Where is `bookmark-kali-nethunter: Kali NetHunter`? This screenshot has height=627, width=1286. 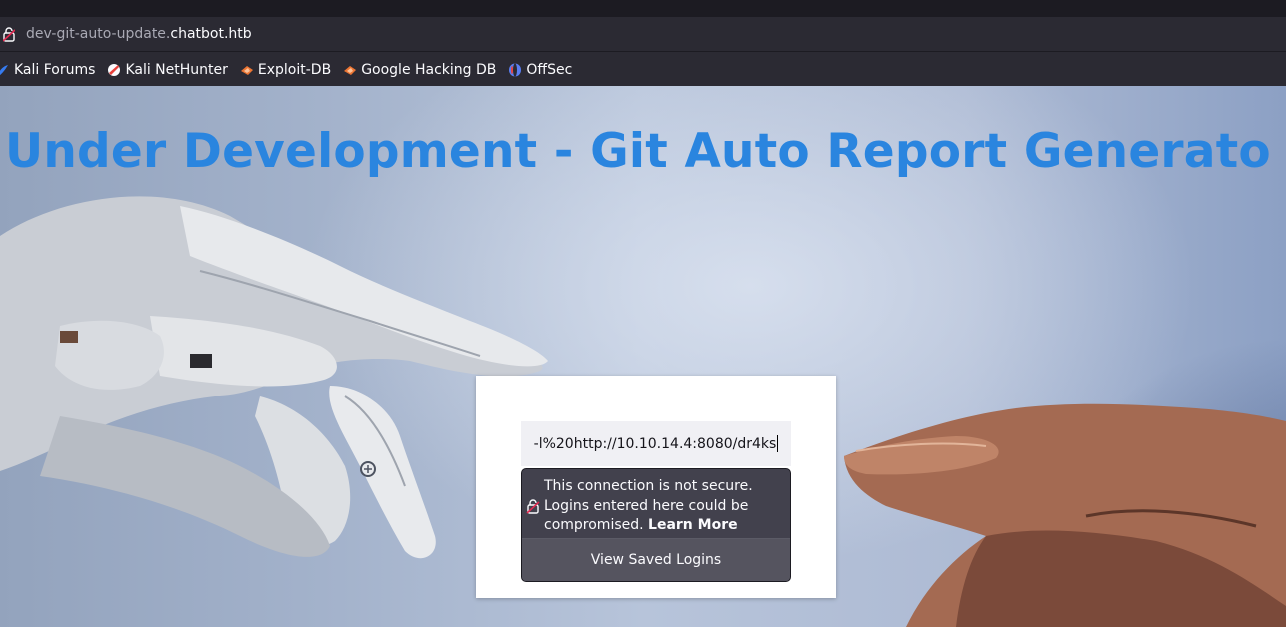
bookmark-kali-nethunter: Kali NetHunter is located at coordinates (167, 69).